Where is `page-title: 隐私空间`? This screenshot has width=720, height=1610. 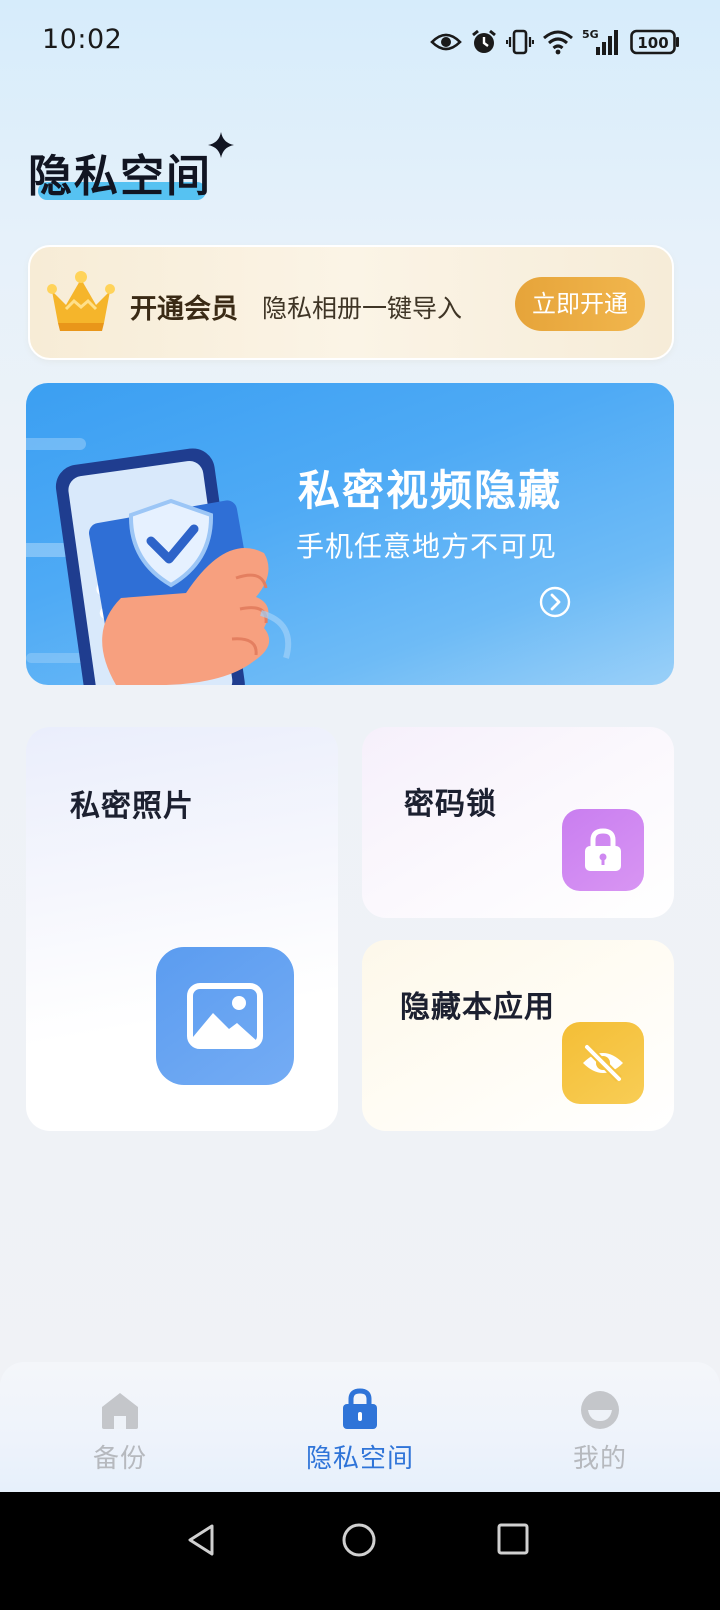
page-title: 隐私空间 is located at coordinates (120, 176).